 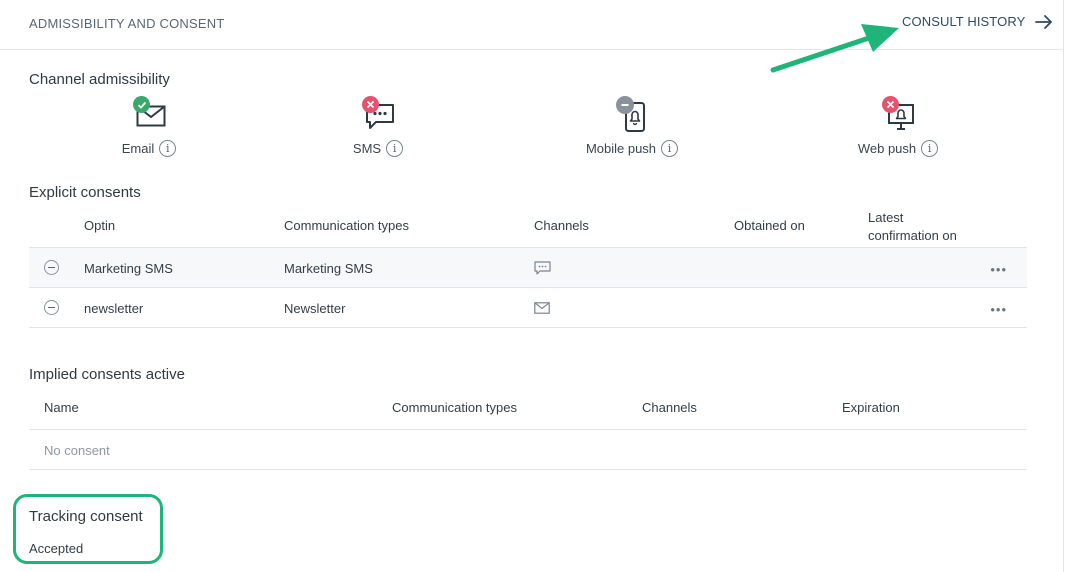 I want to click on channel-admissibility-title: Channel admissibility, so click(x=99, y=79).